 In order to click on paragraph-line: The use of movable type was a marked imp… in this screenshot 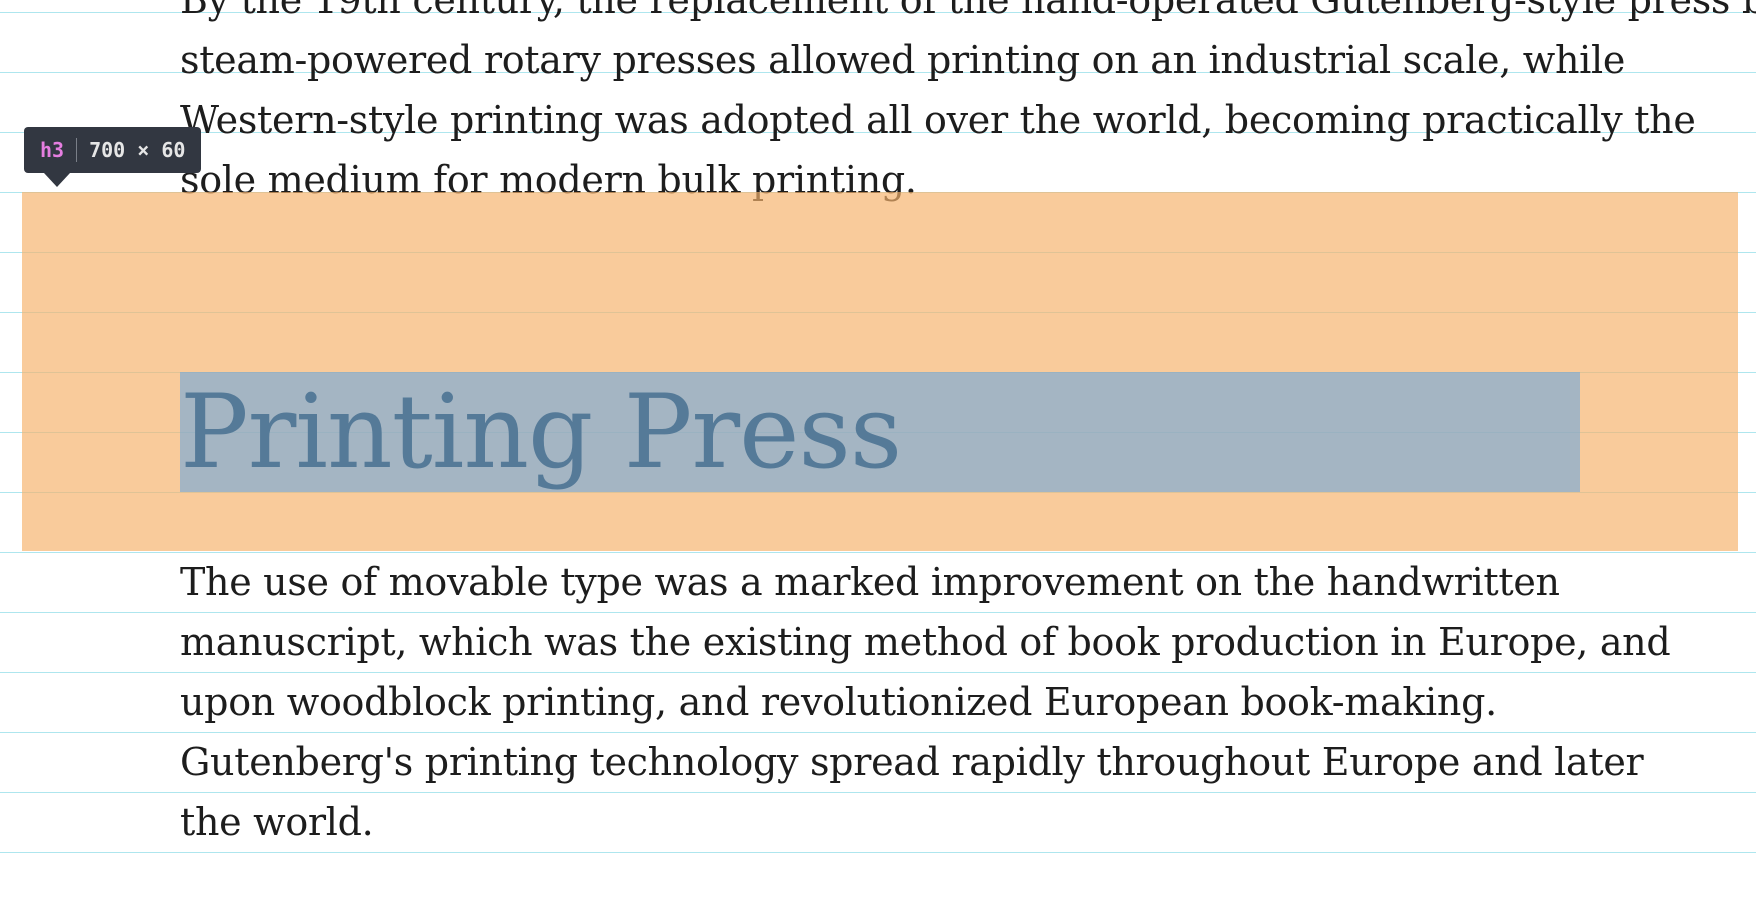, I will do `click(870, 582)`.